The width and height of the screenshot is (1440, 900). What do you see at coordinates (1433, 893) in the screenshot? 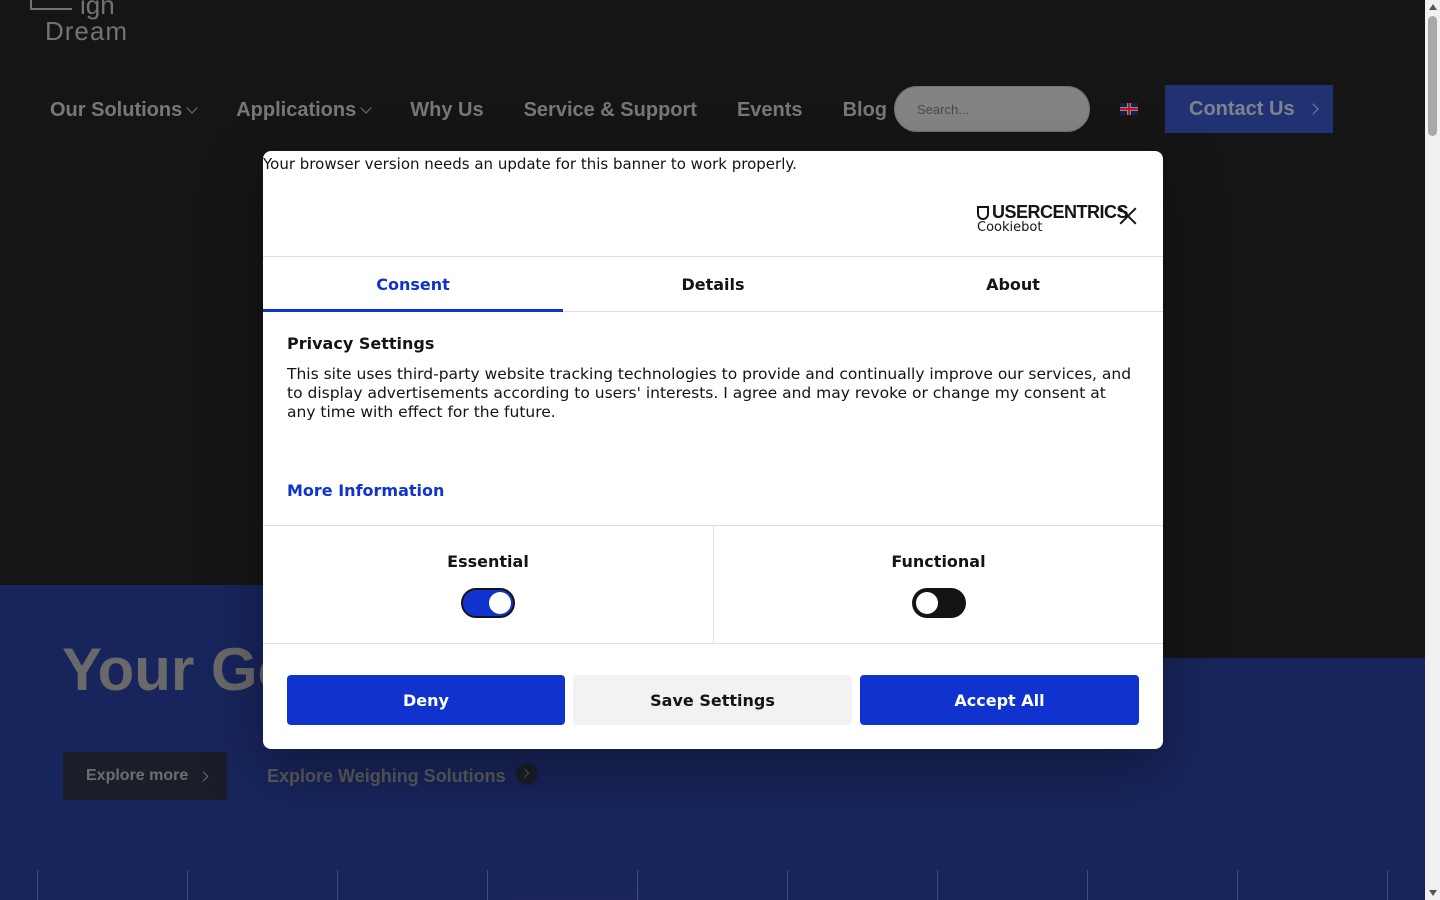
I see `scroll-down-arrow-icon` at bounding box center [1433, 893].